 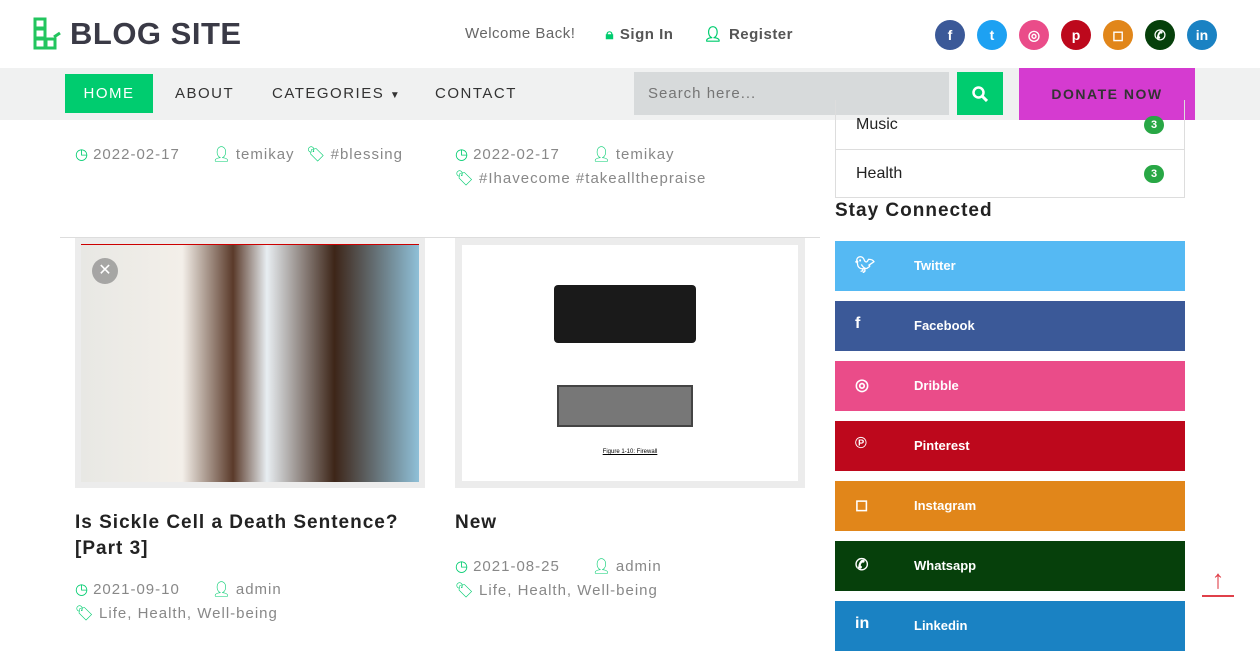 I want to click on sign-in-link: 🔒︎ Sign In, so click(x=639, y=34).